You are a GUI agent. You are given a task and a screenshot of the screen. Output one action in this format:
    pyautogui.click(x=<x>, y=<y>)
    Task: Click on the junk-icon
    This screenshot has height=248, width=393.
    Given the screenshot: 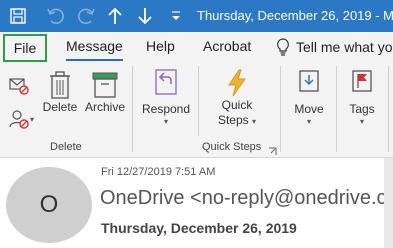 What is the action you would take?
    pyautogui.click(x=19, y=119)
    